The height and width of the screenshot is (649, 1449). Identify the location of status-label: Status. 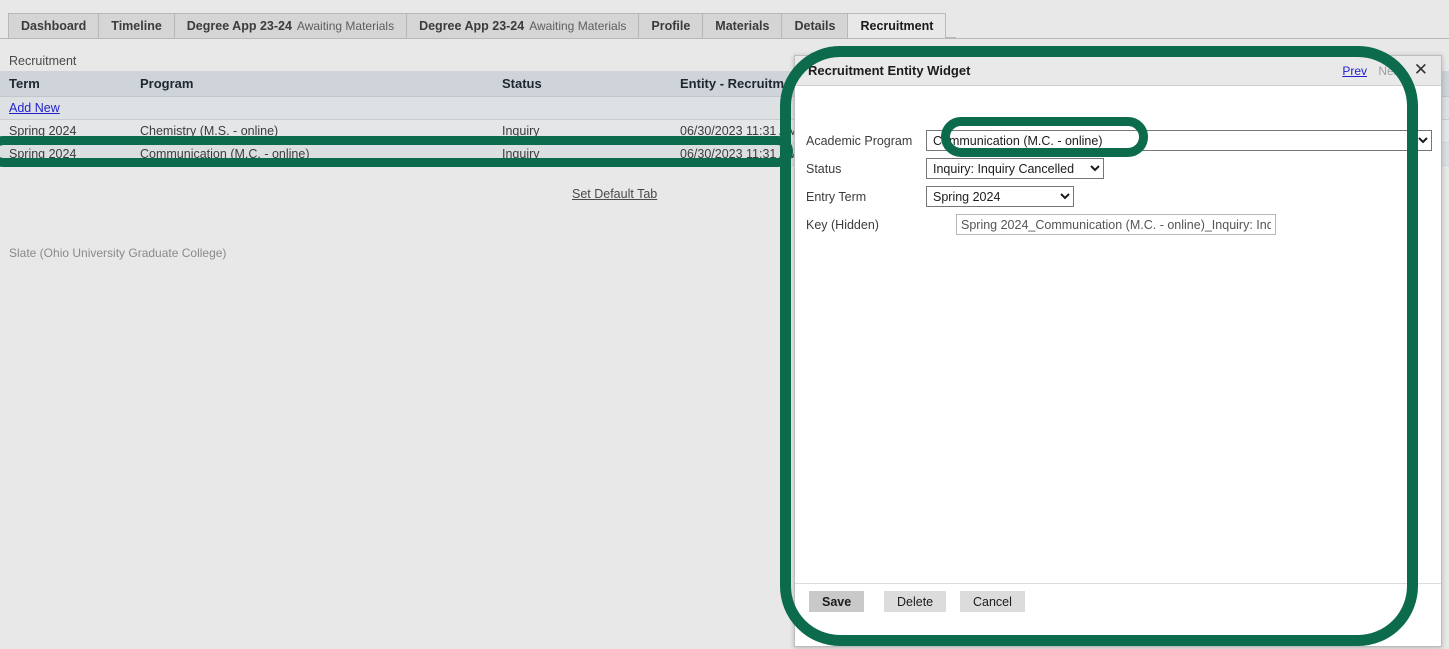
(824, 169).